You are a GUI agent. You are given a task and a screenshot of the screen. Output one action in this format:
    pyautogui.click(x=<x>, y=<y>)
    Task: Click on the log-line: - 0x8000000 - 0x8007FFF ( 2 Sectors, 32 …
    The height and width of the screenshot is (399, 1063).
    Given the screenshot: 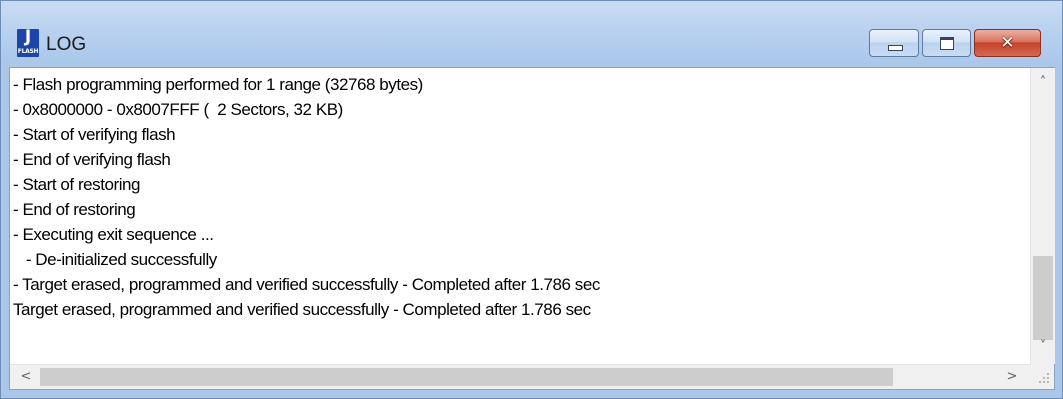 What is the action you would take?
    pyautogui.click(x=178, y=109)
    